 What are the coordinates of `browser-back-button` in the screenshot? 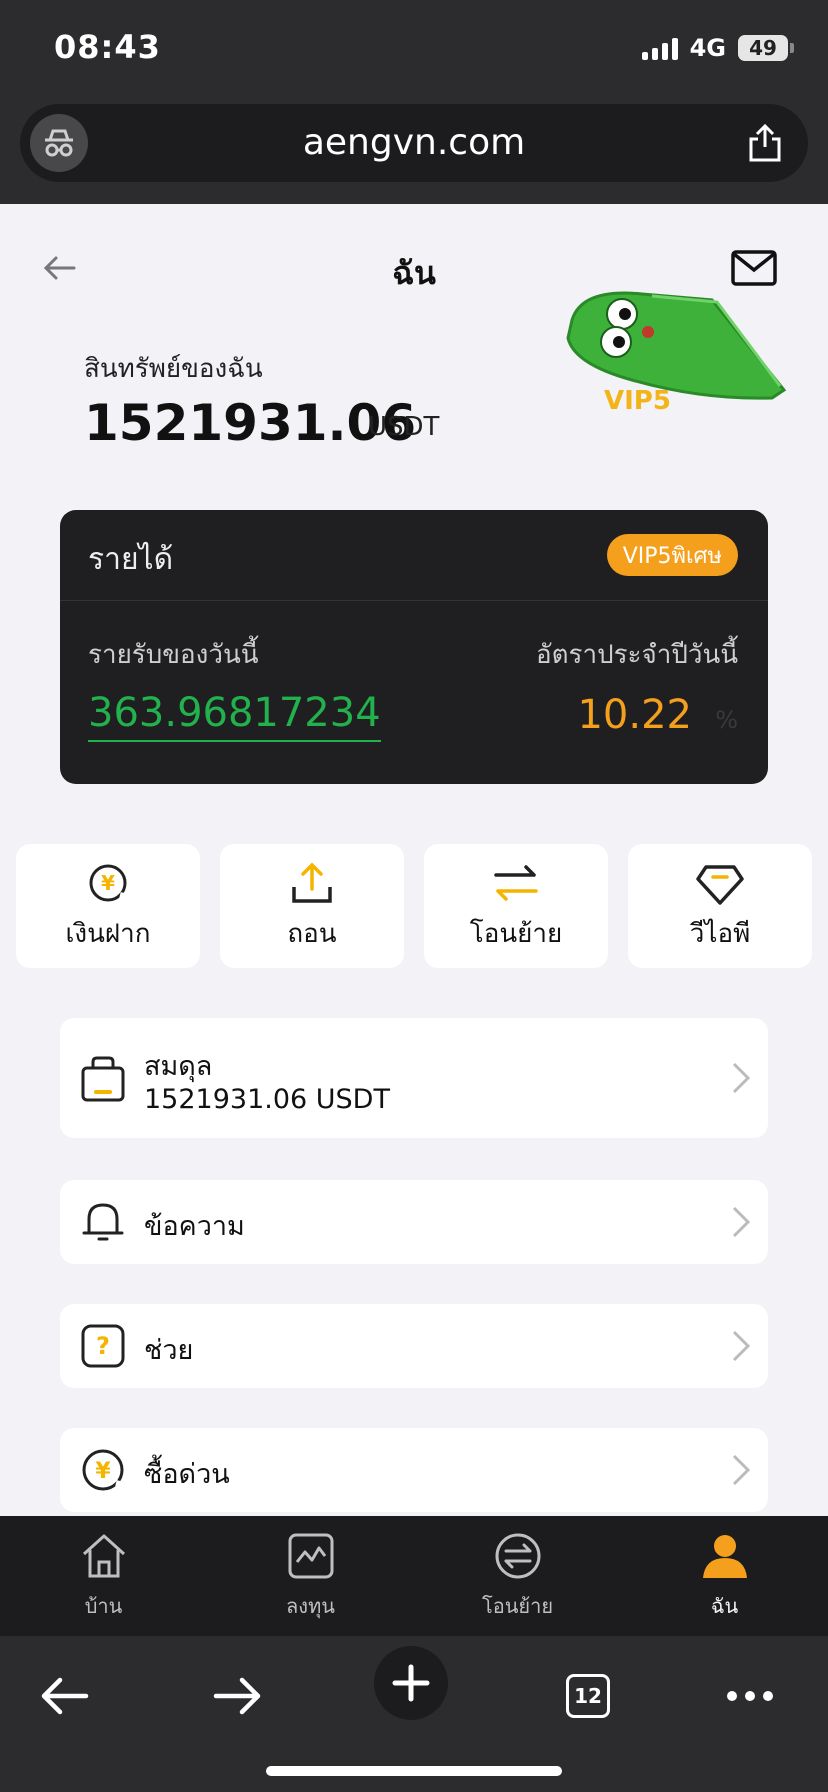 It's located at (64, 1696).